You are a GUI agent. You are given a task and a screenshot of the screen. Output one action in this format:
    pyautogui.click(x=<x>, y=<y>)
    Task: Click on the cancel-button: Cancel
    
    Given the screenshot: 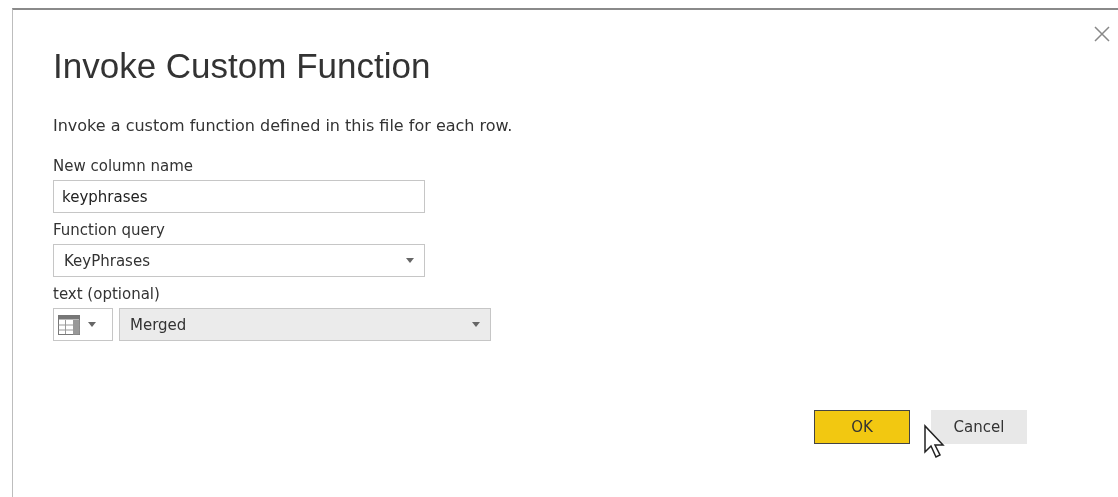 What is the action you would take?
    pyautogui.click(x=979, y=427)
    